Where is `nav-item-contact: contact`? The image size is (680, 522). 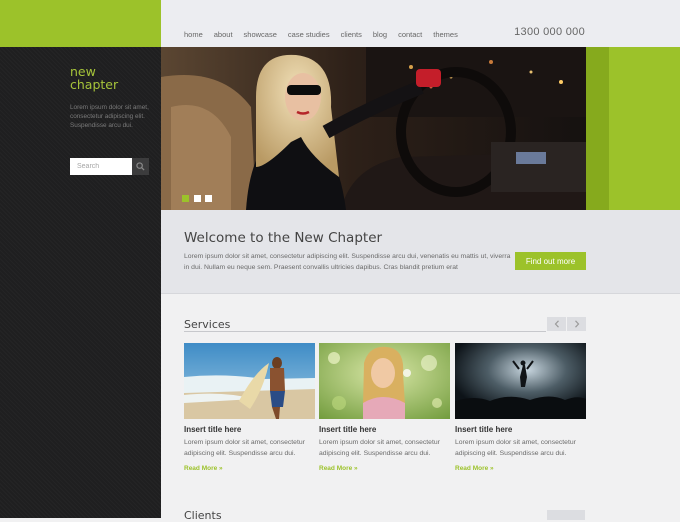
nav-item-contact: contact is located at coordinates (410, 34).